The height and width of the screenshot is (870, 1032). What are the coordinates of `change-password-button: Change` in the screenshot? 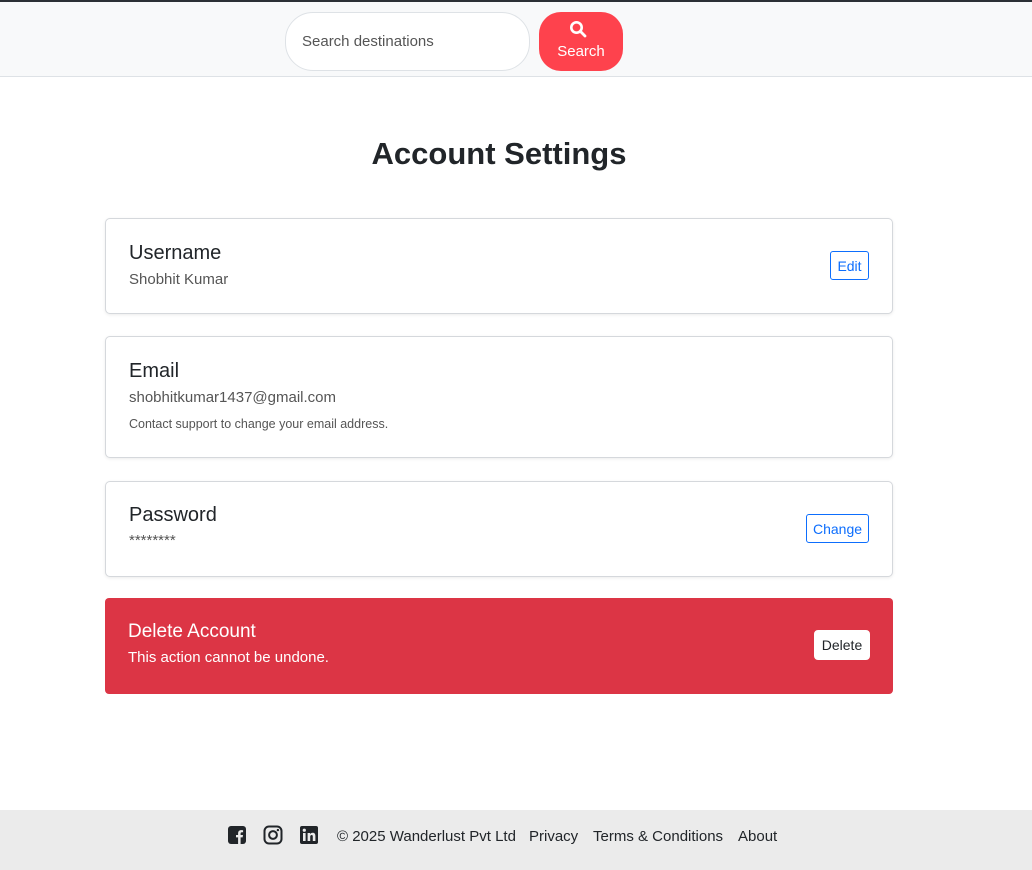 It's located at (837, 528).